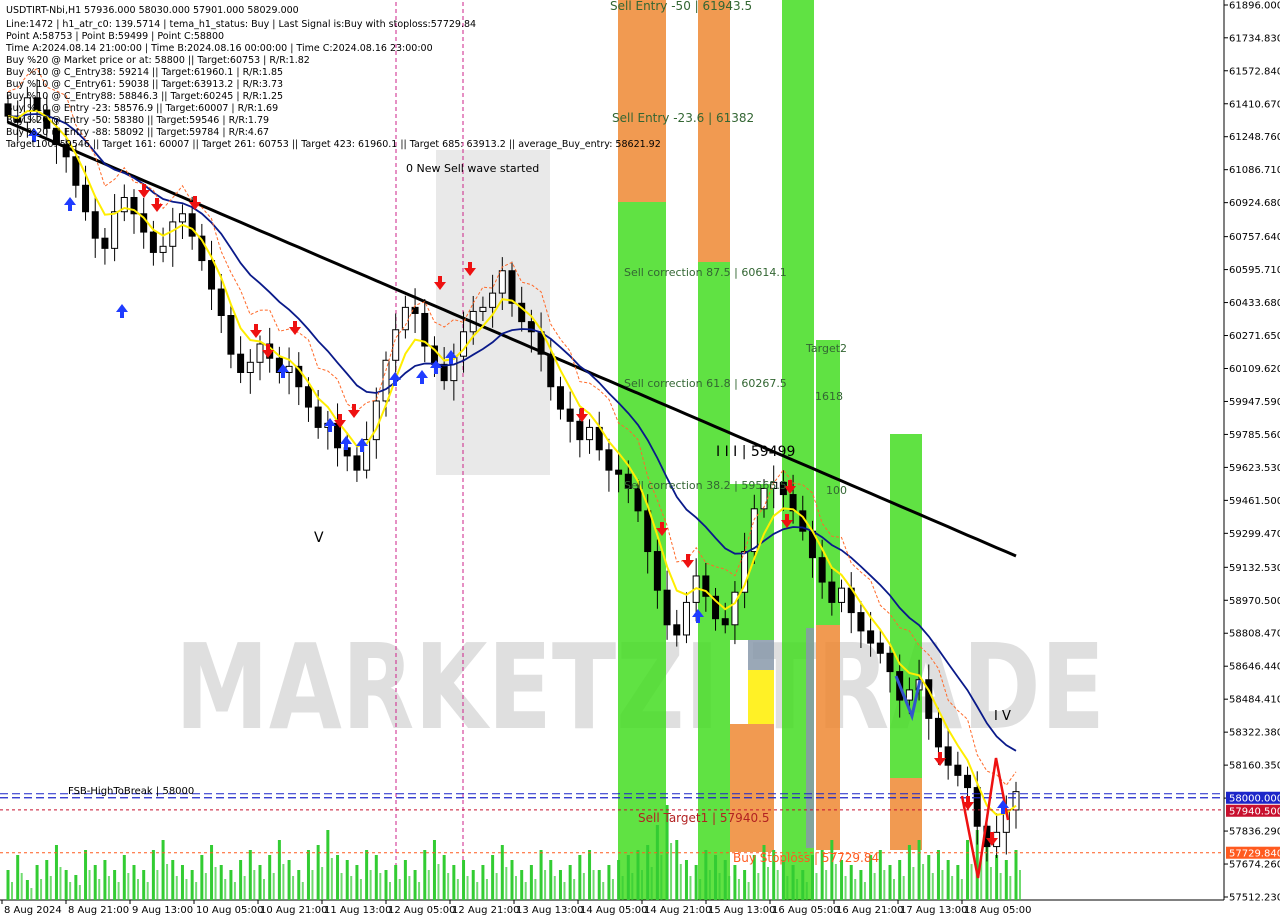 Image resolution: width=1280 pixels, height=924 pixels. What do you see at coordinates (1254, 700) in the screenshot?
I see `y-tick-label: 58484.410` at bounding box center [1254, 700].